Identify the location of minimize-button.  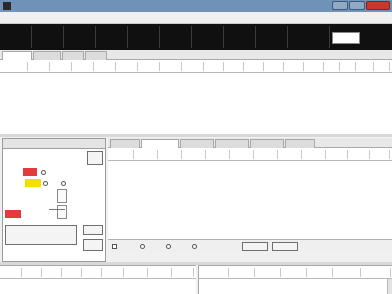
(340, 5).